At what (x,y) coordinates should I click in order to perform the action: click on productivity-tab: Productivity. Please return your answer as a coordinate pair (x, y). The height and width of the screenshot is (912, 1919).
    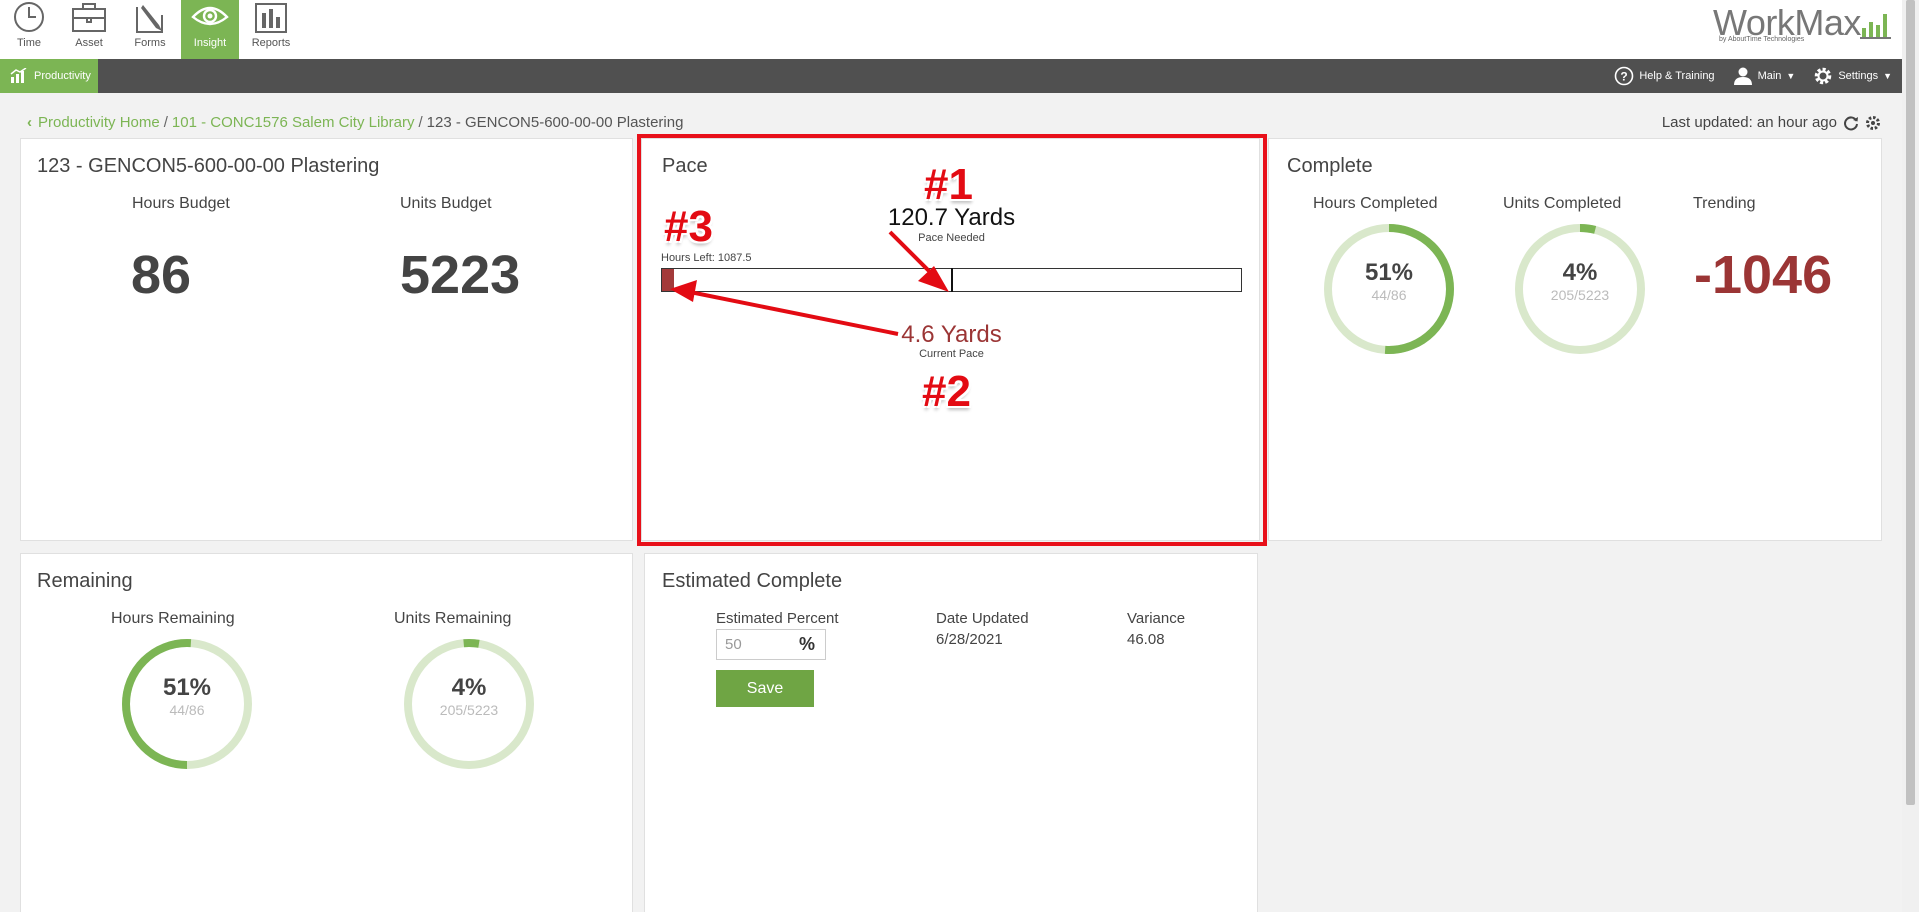
    Looking at the image, I should click on (49, 76).